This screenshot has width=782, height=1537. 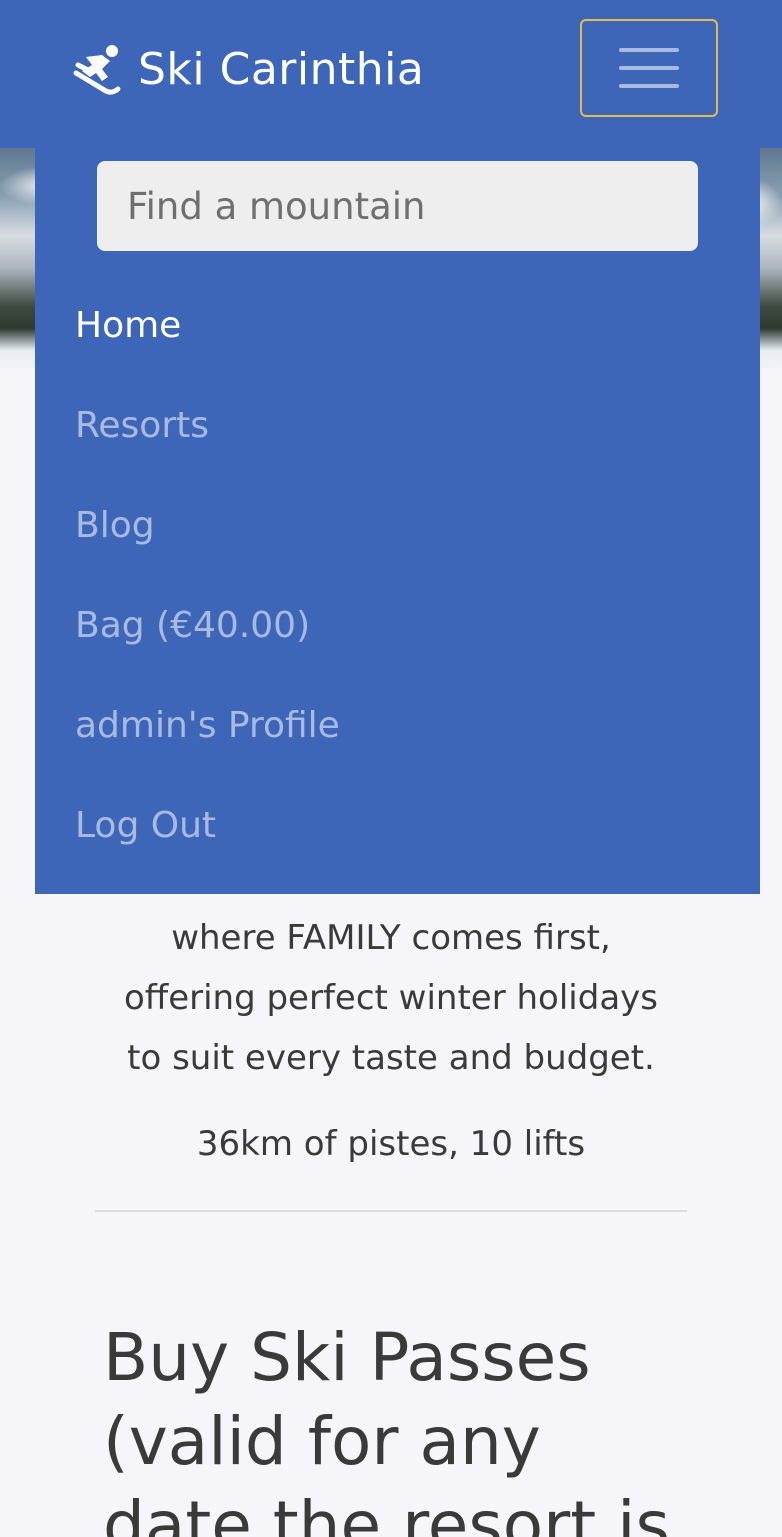 I want to click on navbar: Ski Carinthia, so click(x=391, y=74).